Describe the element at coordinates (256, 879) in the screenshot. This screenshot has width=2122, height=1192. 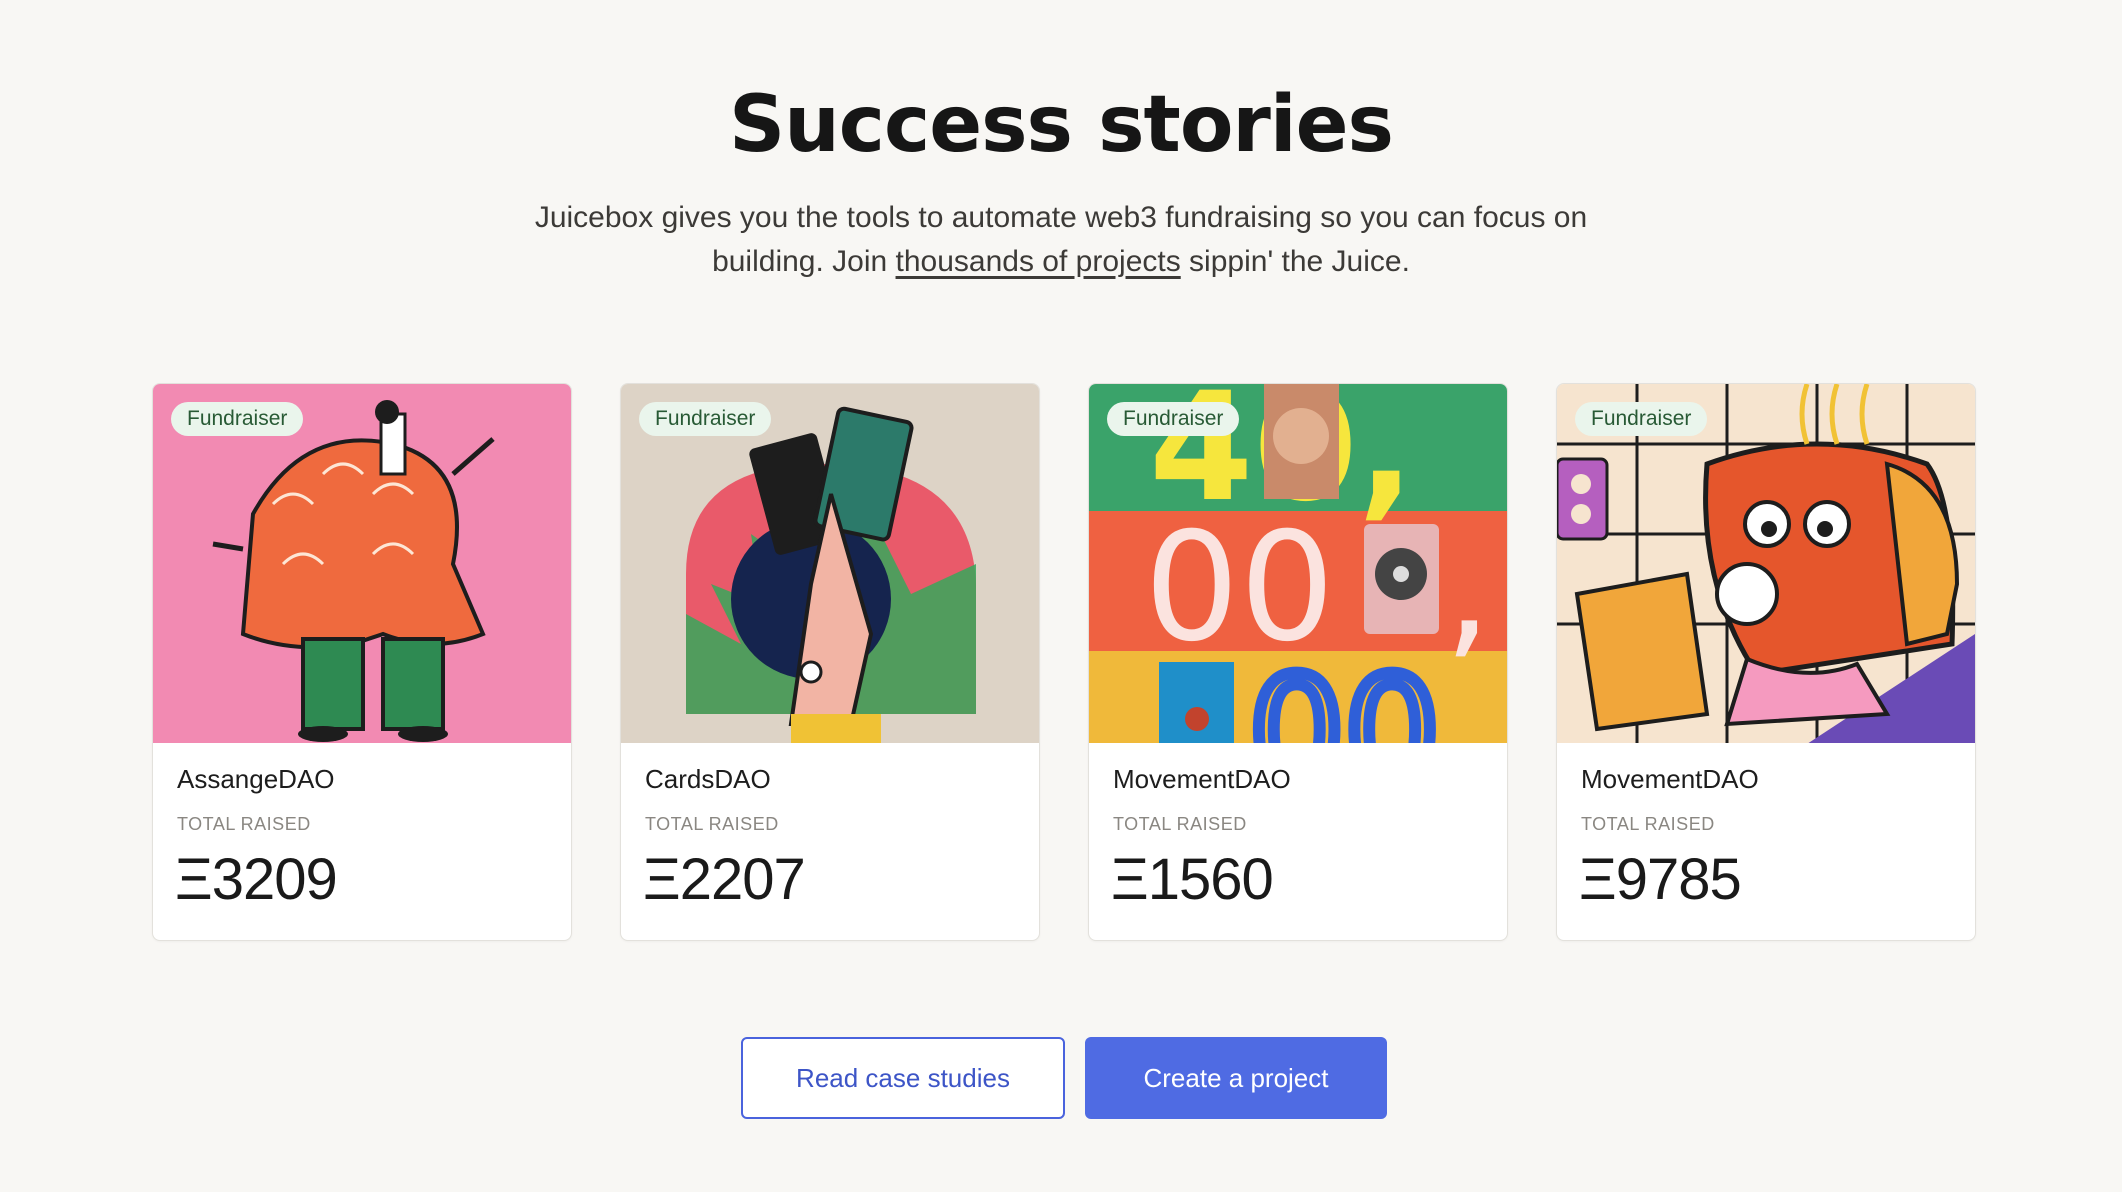
I see `total-raised-amount: Ξ3209` at that location.